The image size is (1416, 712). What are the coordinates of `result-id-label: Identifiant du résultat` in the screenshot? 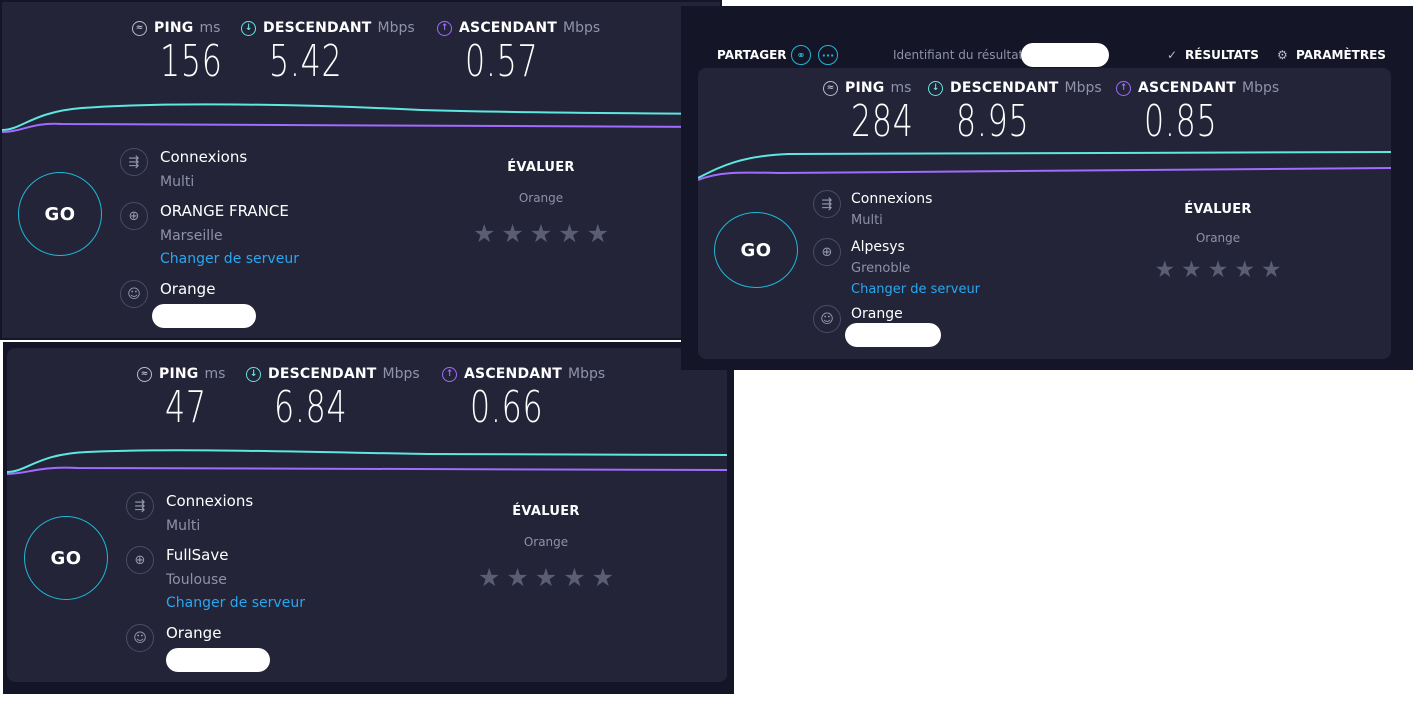 It's located at (957, 55).